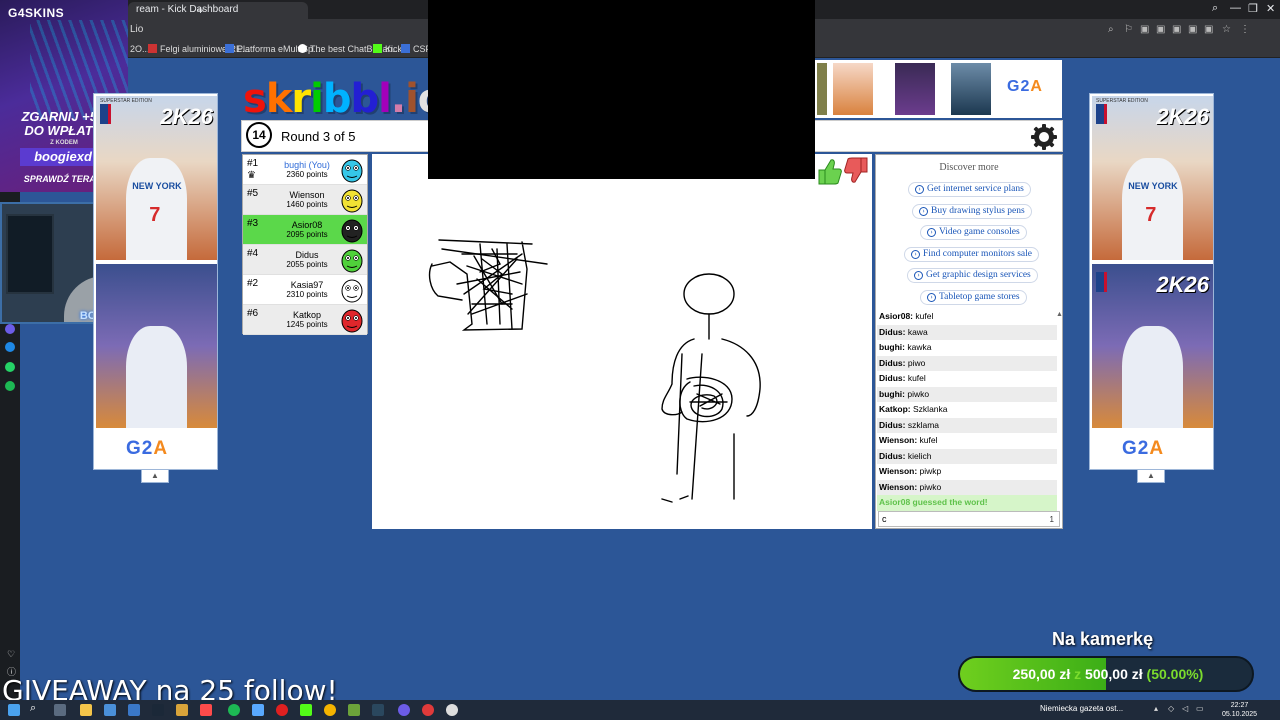 Image resolution: width=1280 pixels, height=720 pixels. I want to click on scroll-up-icon: ▲, so click(1059, 314).